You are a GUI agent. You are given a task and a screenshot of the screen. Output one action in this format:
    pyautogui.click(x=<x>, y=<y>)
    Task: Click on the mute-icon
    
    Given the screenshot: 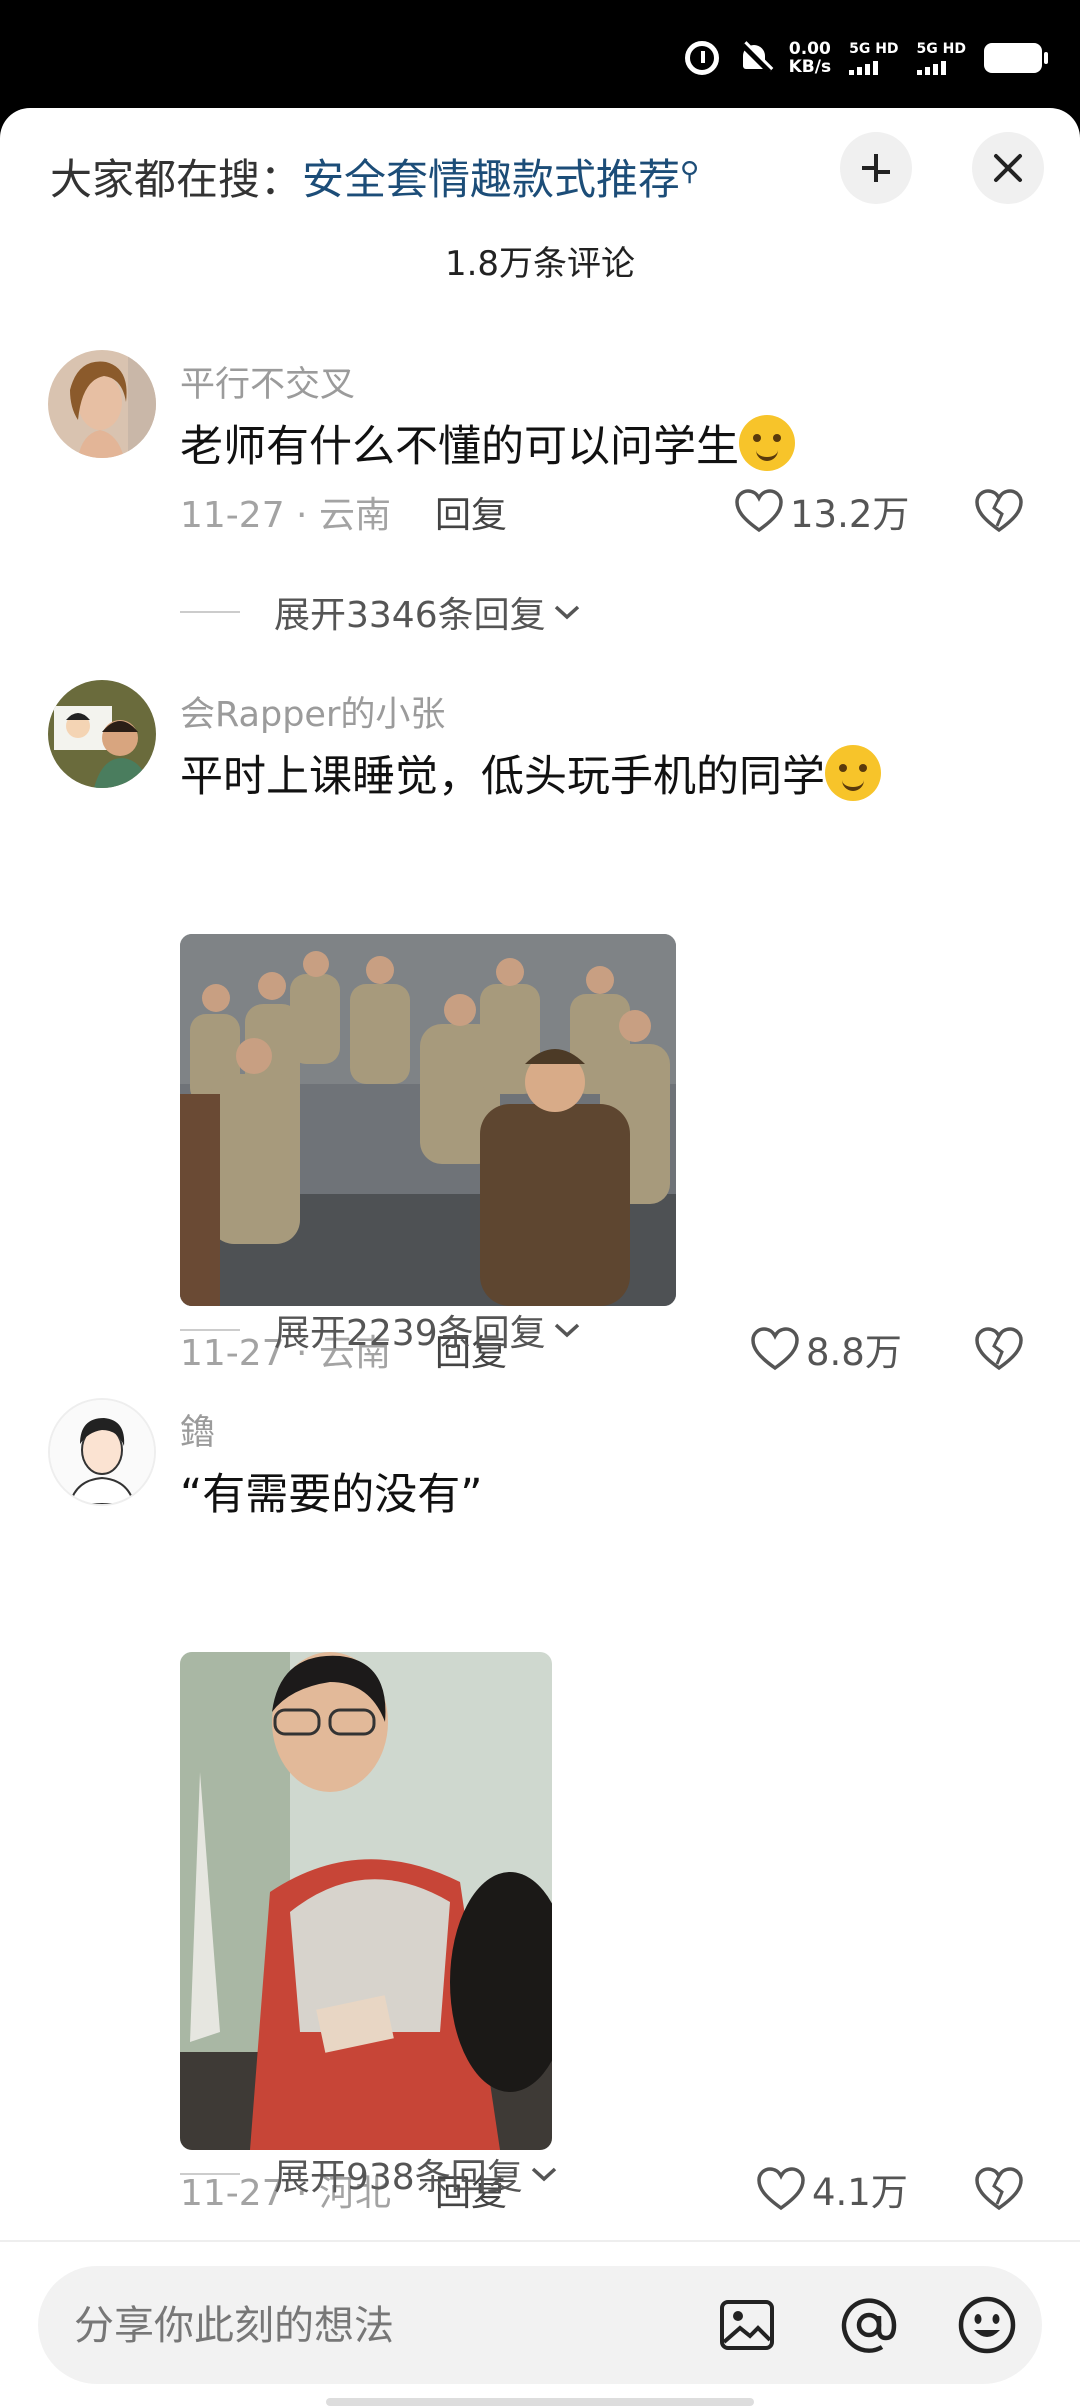 What is the action you would take?
    pyautogui.click(x=754, y=58)
    